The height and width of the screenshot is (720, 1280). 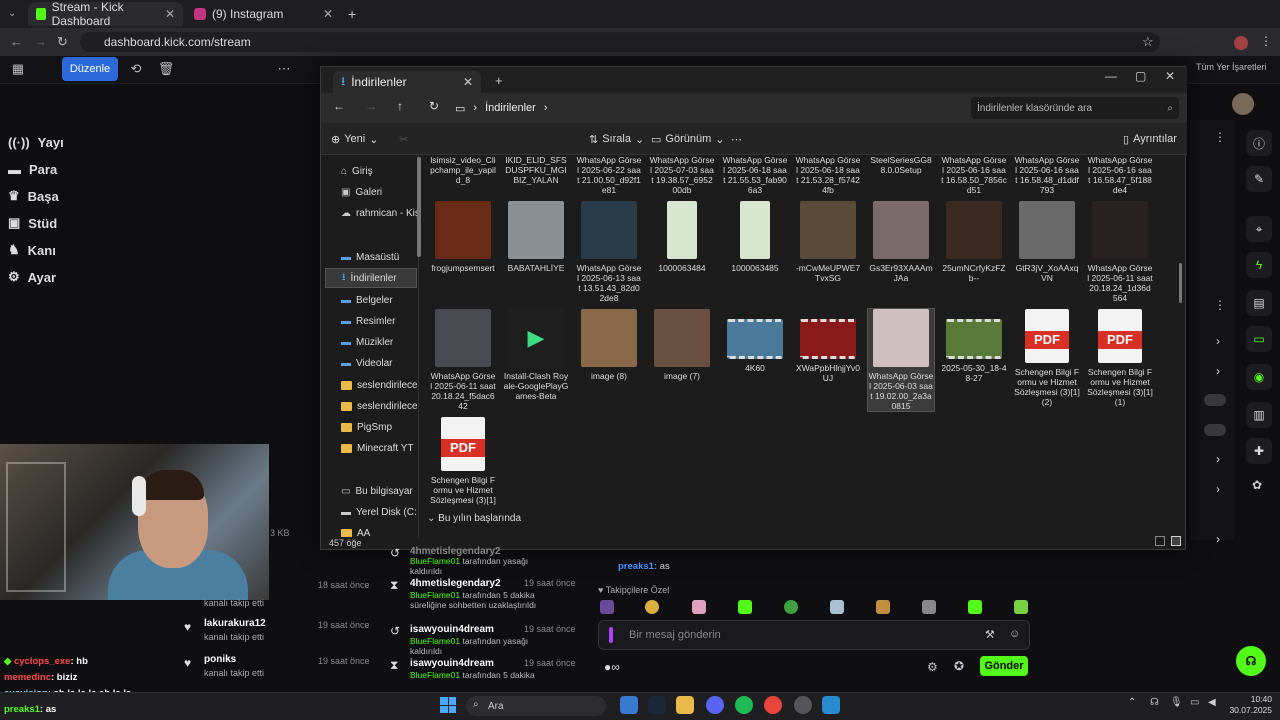 I want to click on sidebar-item-channel: ♞ Kanı, so click(x=38, y=250).